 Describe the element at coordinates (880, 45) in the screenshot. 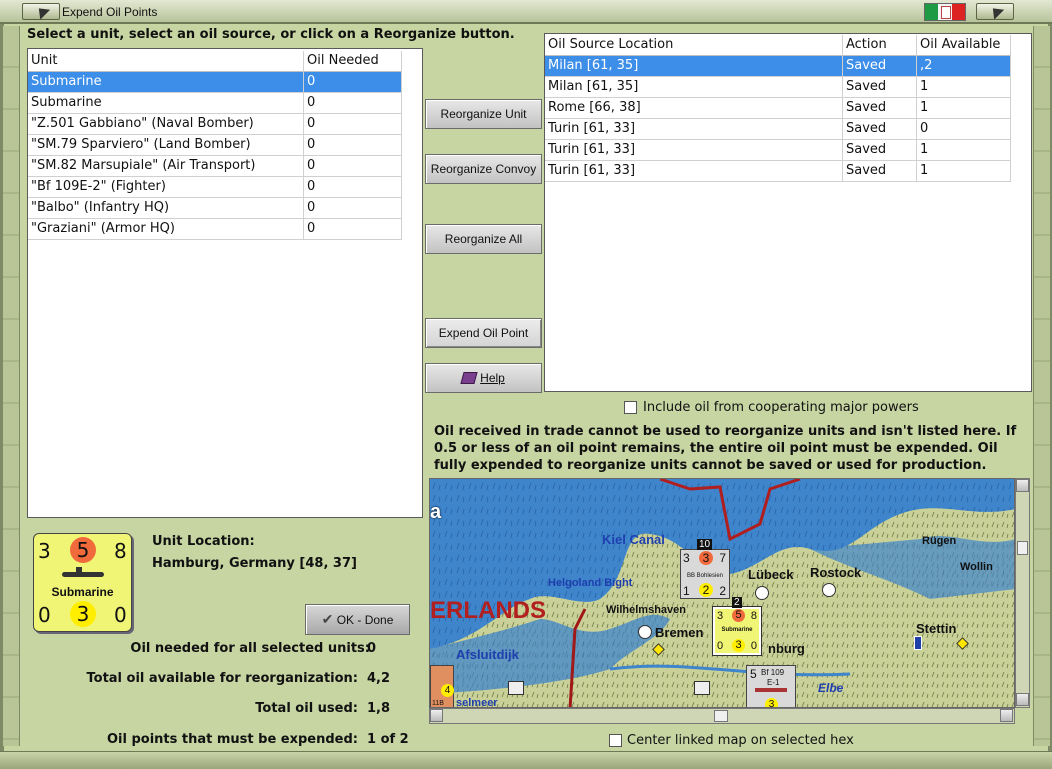

I see `column-header-action: Action` at that location.